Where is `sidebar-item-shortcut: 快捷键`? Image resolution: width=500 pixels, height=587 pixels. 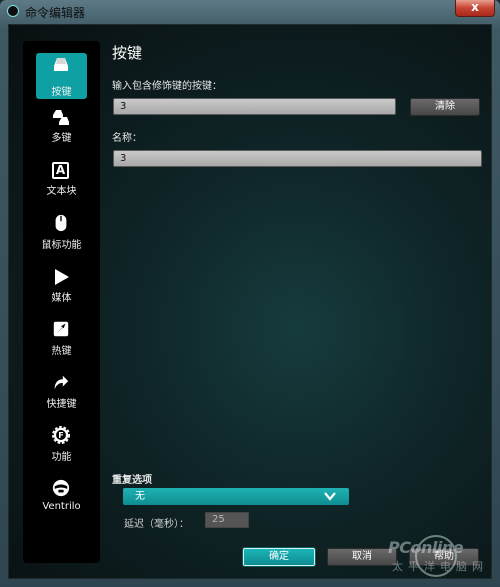 sidebar-item-shortcut: 快捷键 is located at coordinates (61, 395).